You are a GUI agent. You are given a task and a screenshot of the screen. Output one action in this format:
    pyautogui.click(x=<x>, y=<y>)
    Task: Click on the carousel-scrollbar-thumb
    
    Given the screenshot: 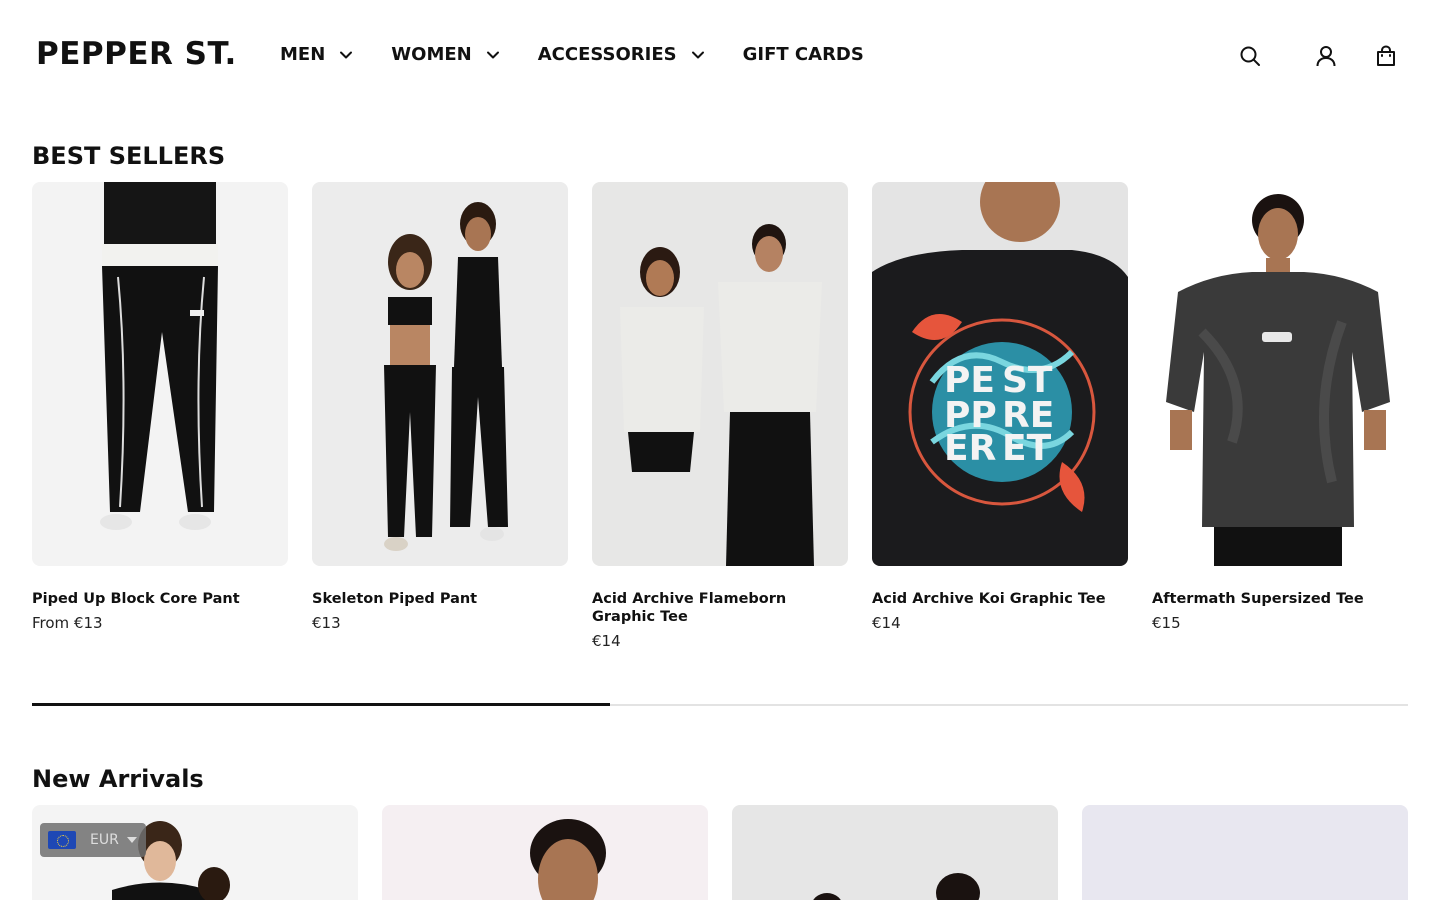 What is the action you would take?
    pyautogui.click(x=321, y=704)
    